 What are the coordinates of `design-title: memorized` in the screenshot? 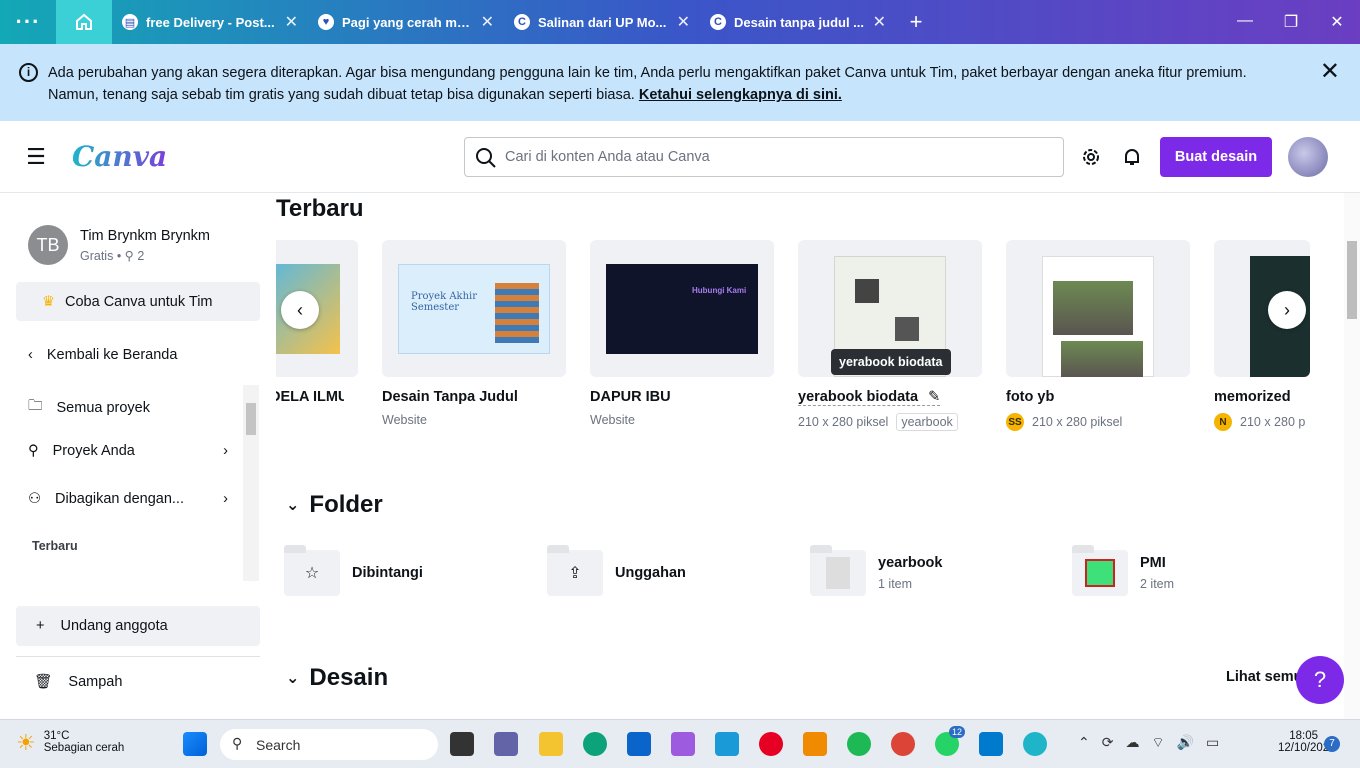 It's located at (1252, 397).